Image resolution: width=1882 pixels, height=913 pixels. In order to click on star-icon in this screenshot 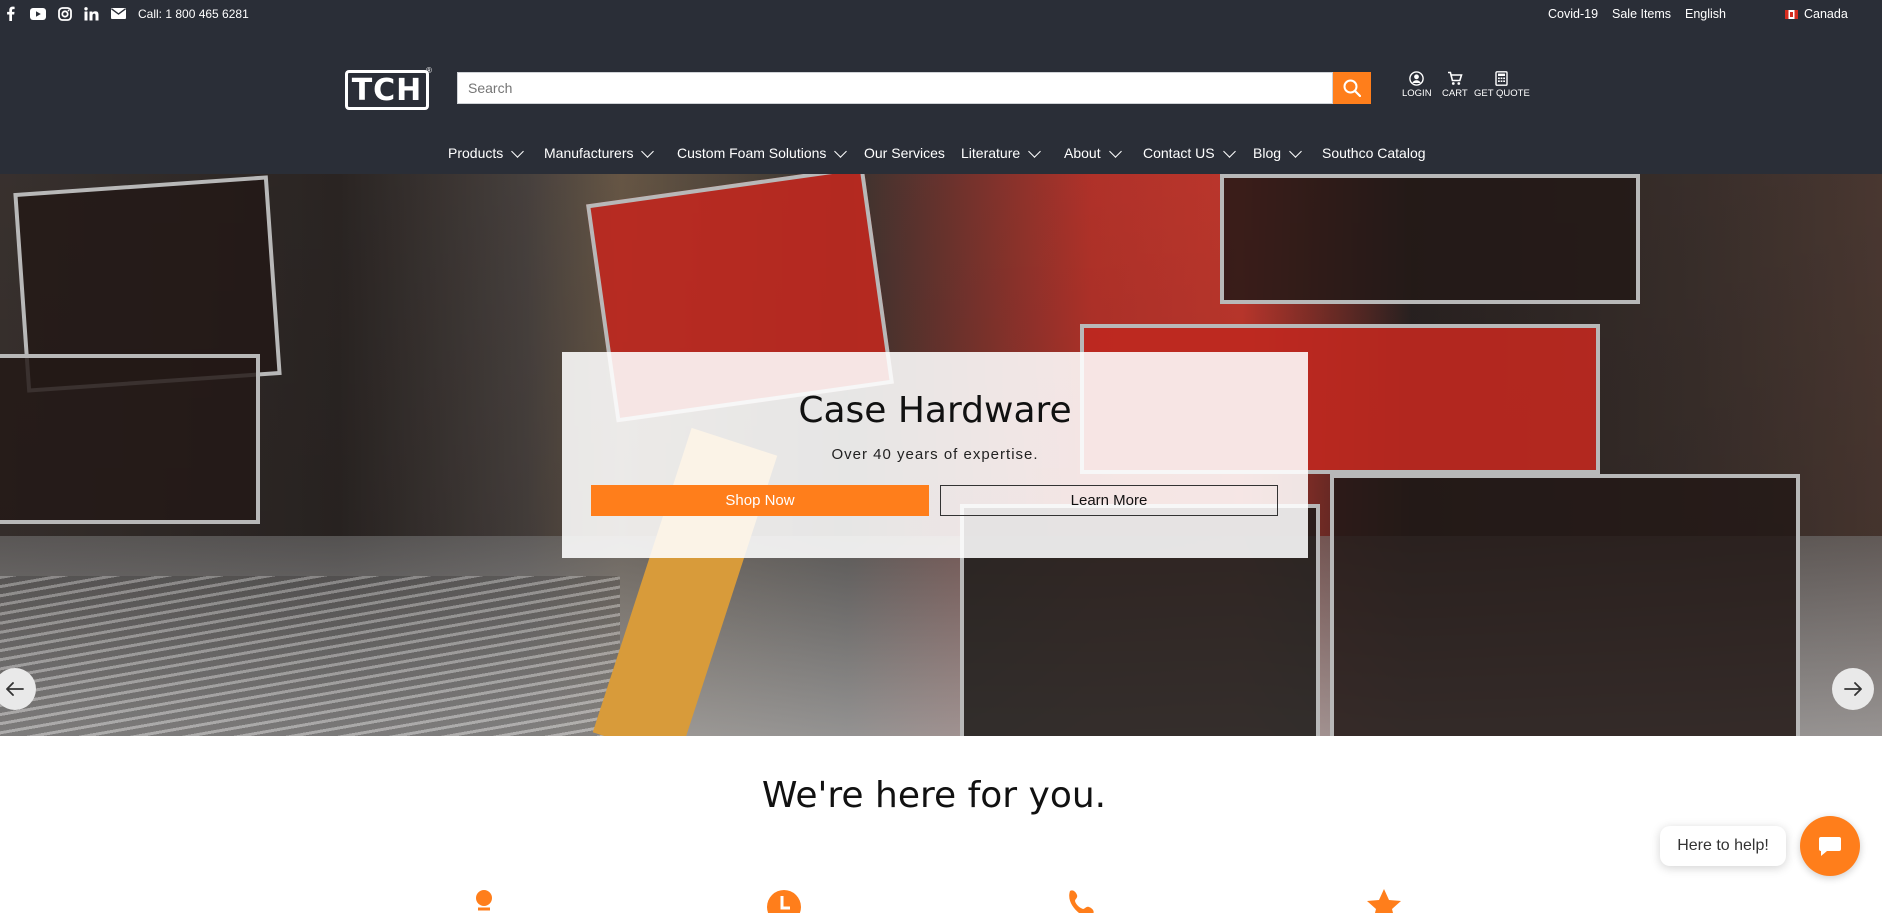, I will do `click(1384, 901)`.